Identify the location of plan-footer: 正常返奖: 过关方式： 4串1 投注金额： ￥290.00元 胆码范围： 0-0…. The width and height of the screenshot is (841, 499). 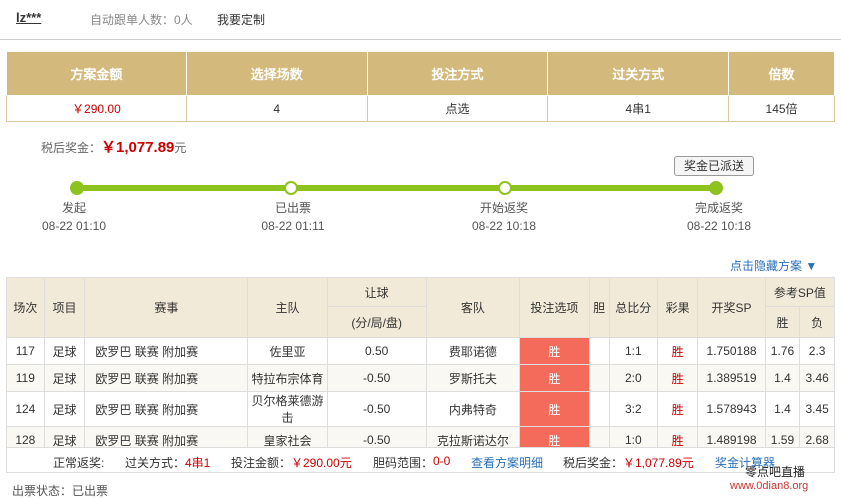
(420, 460).